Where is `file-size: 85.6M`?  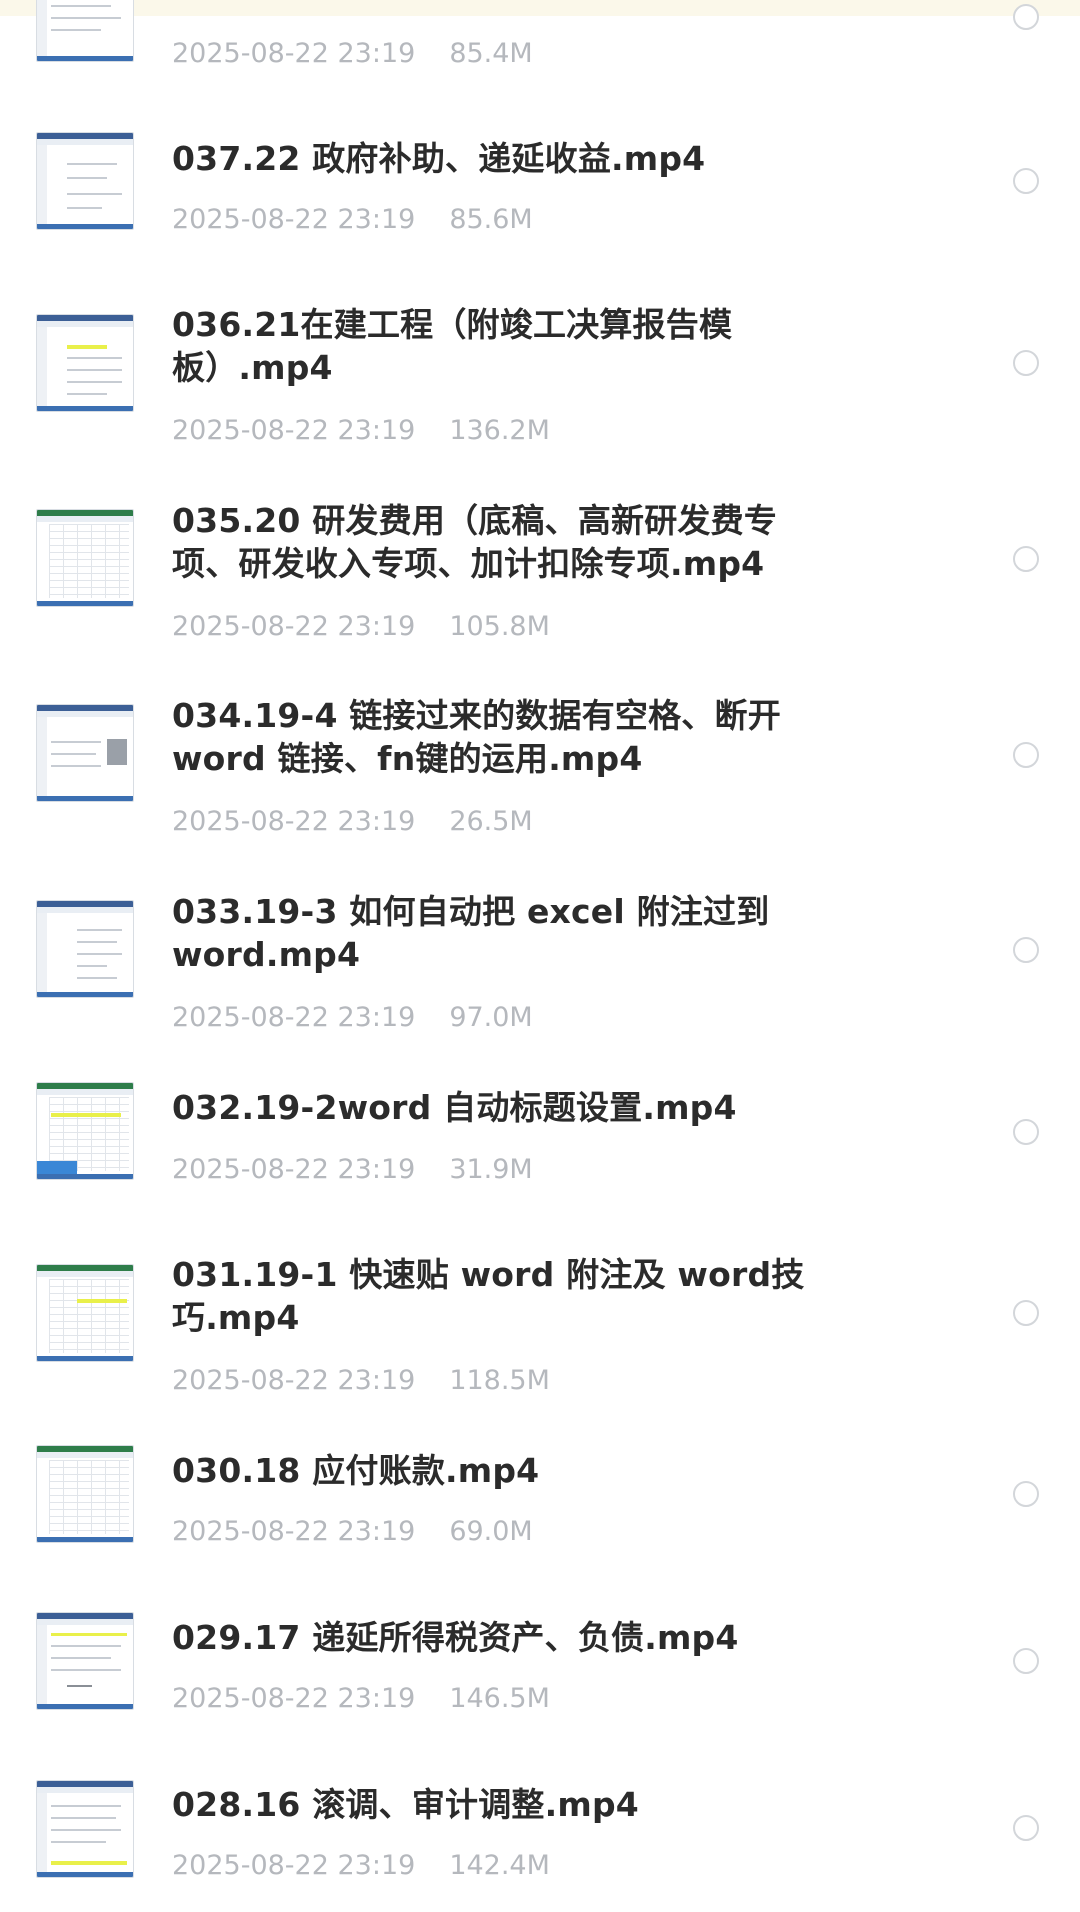 file-size: 85.6M is located at coordinates (491, 219).